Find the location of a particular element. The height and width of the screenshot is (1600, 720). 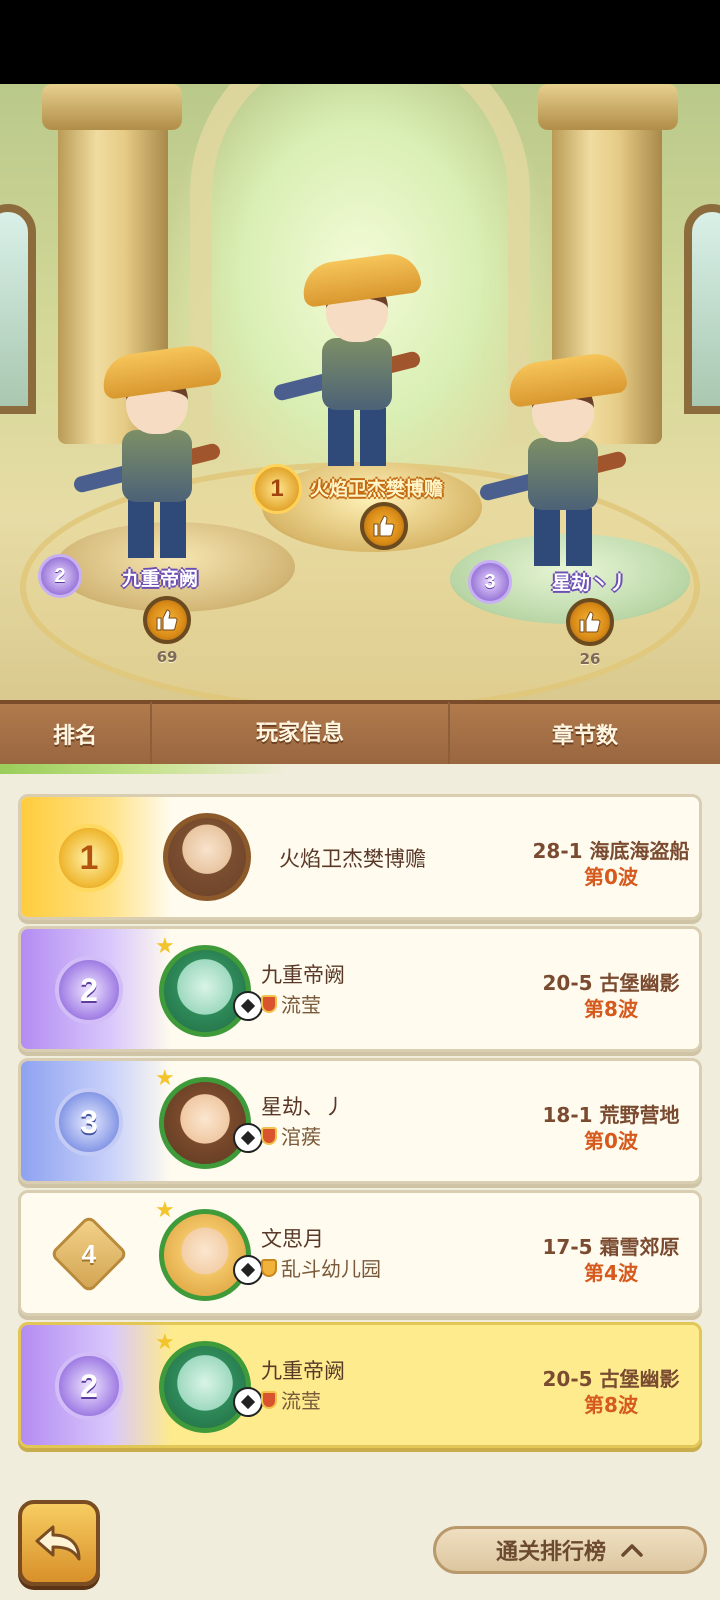

leaderboard-type-toggle: 通关排行榜 is located at coordinates (570, 1550).